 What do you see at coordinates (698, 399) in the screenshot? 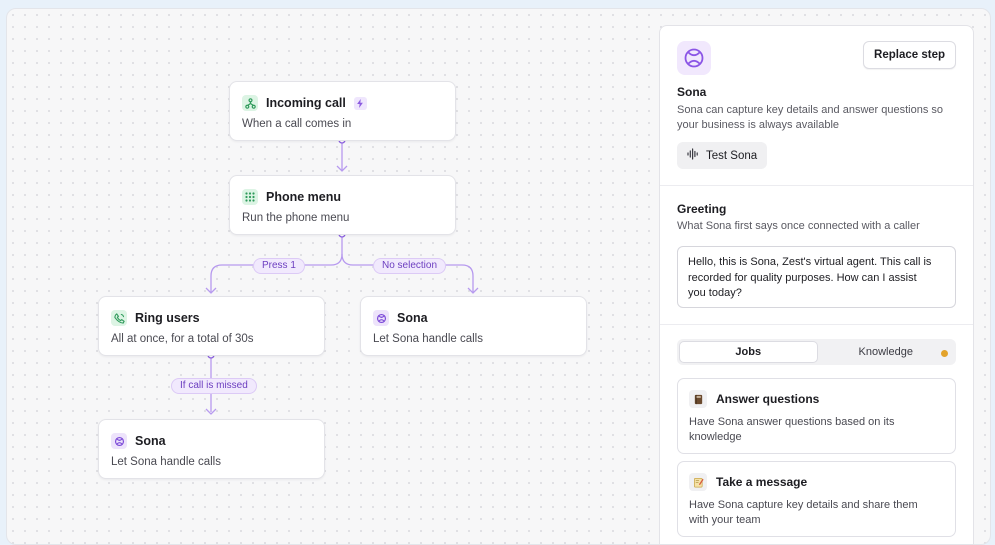
I see `book-icon` at bounding box center [698, 399].